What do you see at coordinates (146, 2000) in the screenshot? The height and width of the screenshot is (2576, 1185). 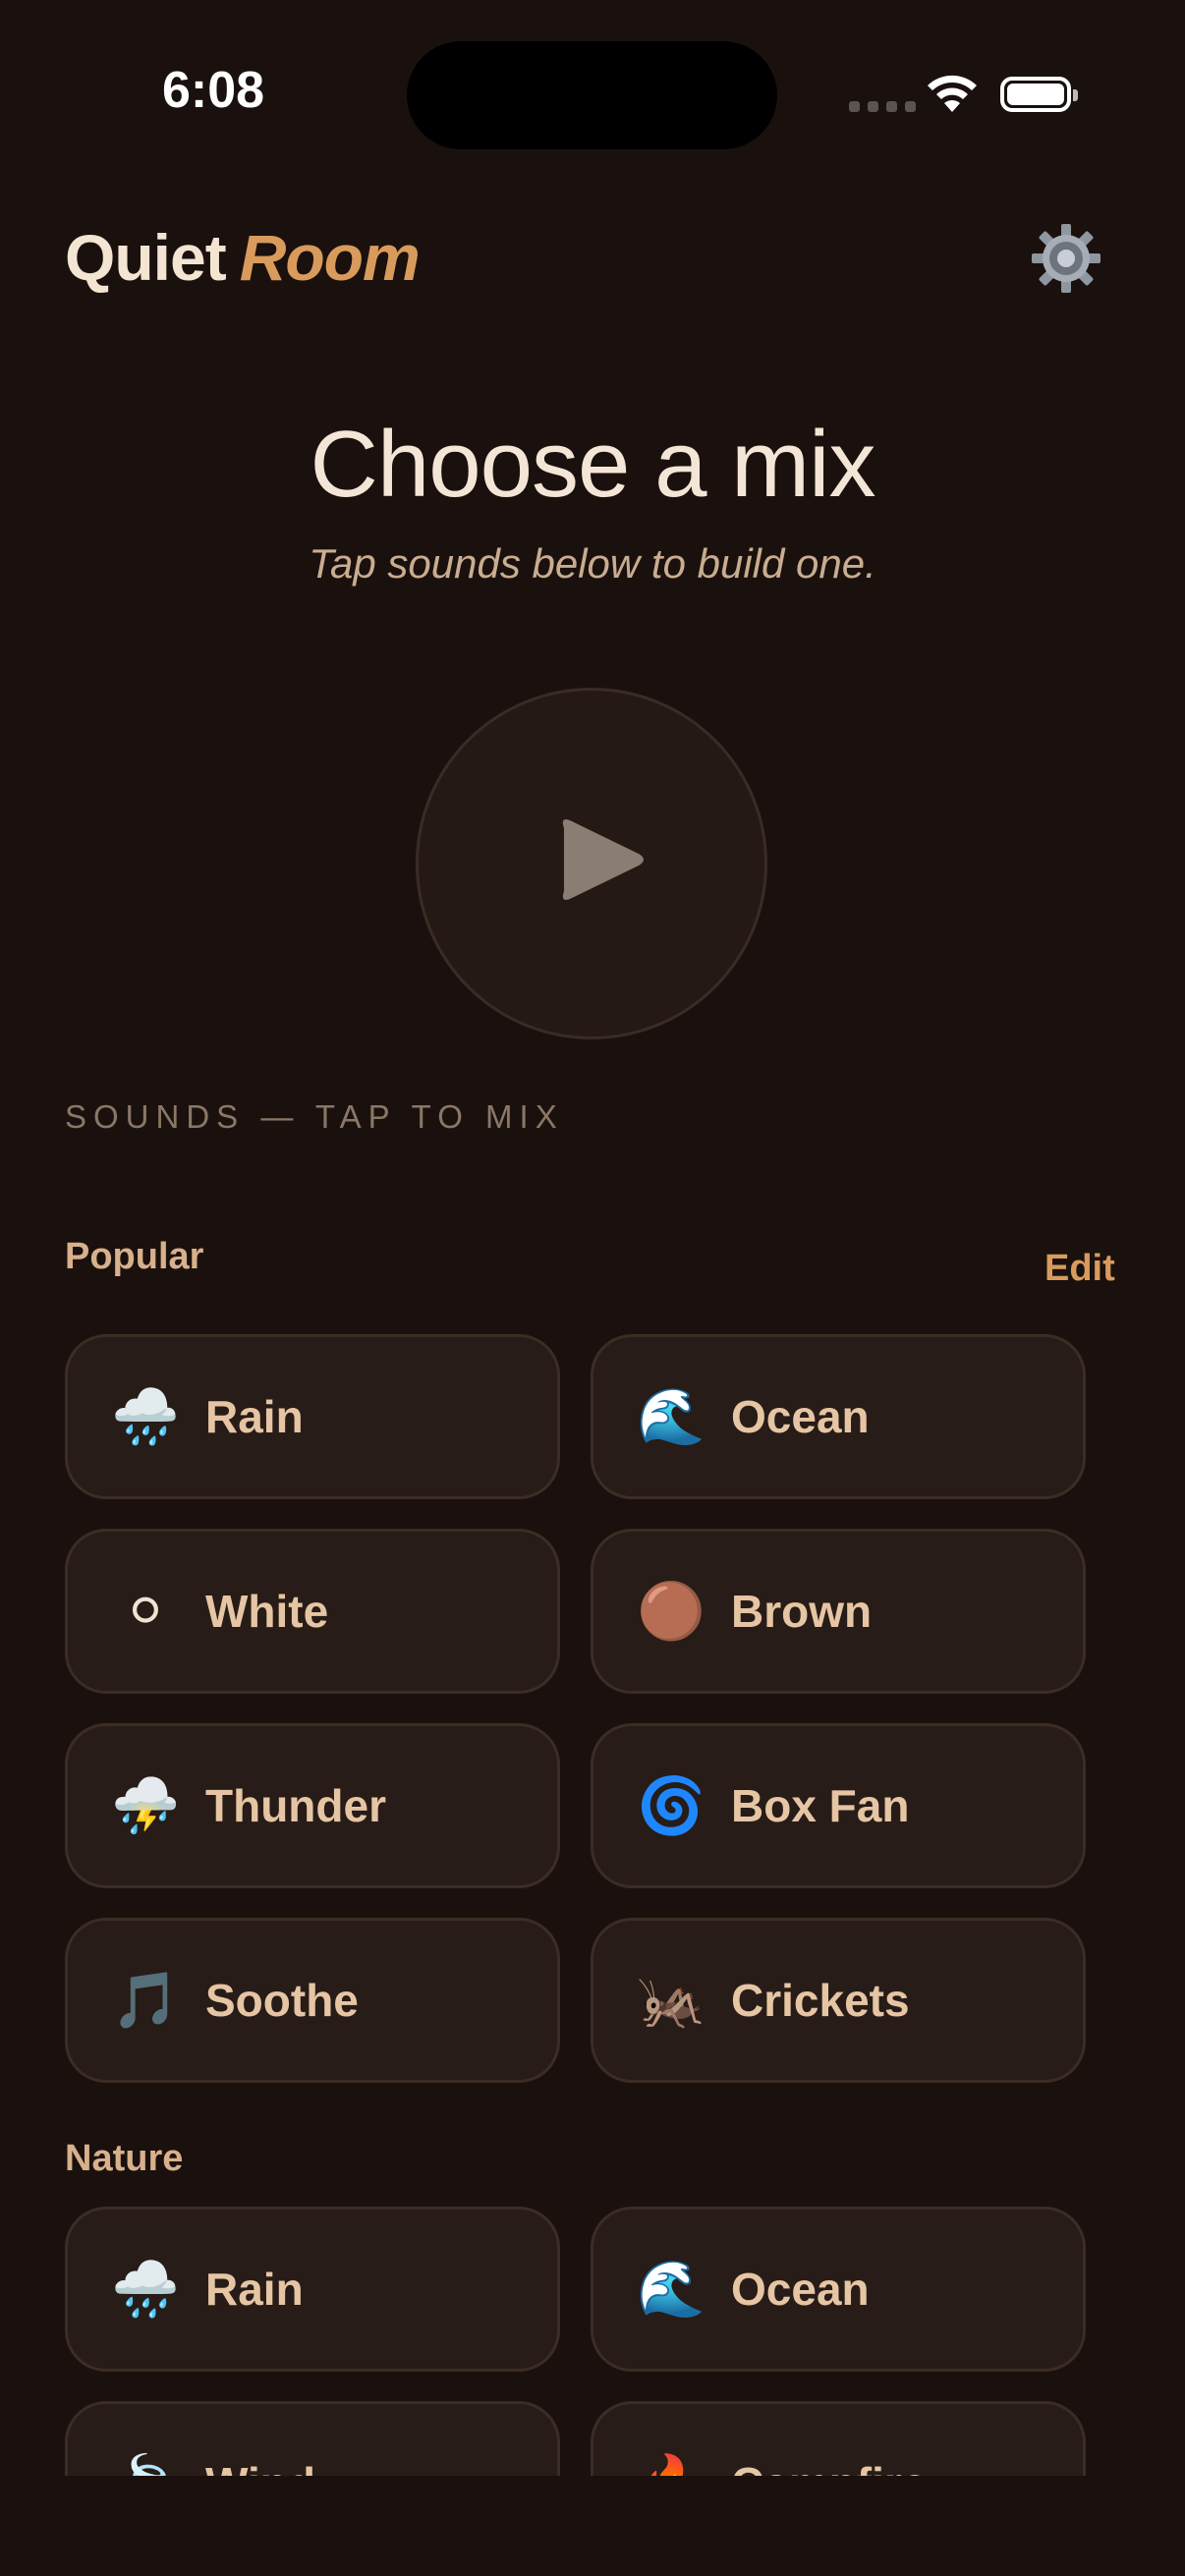 I see `music-note-icon: 🎵` at bounding box center [146, 2000].